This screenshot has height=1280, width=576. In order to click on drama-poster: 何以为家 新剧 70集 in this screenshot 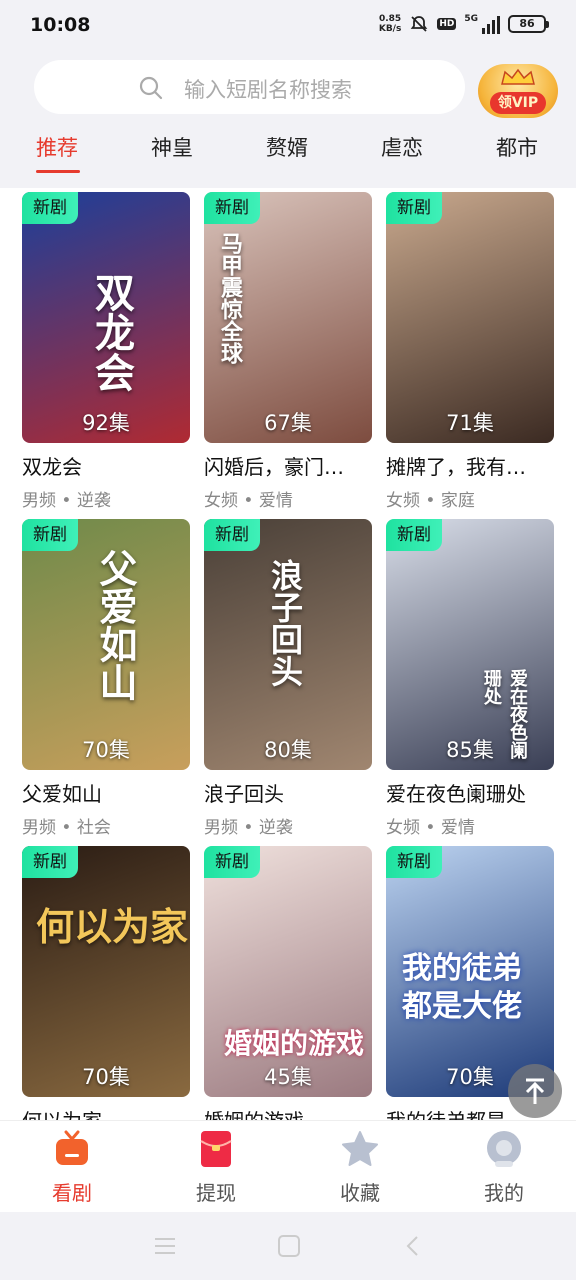, I will do `click(106, 971)`.